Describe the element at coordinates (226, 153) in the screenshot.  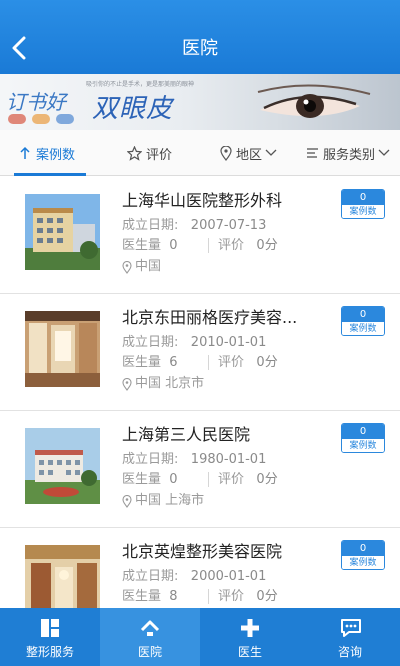
I see `location-icon` at that location.